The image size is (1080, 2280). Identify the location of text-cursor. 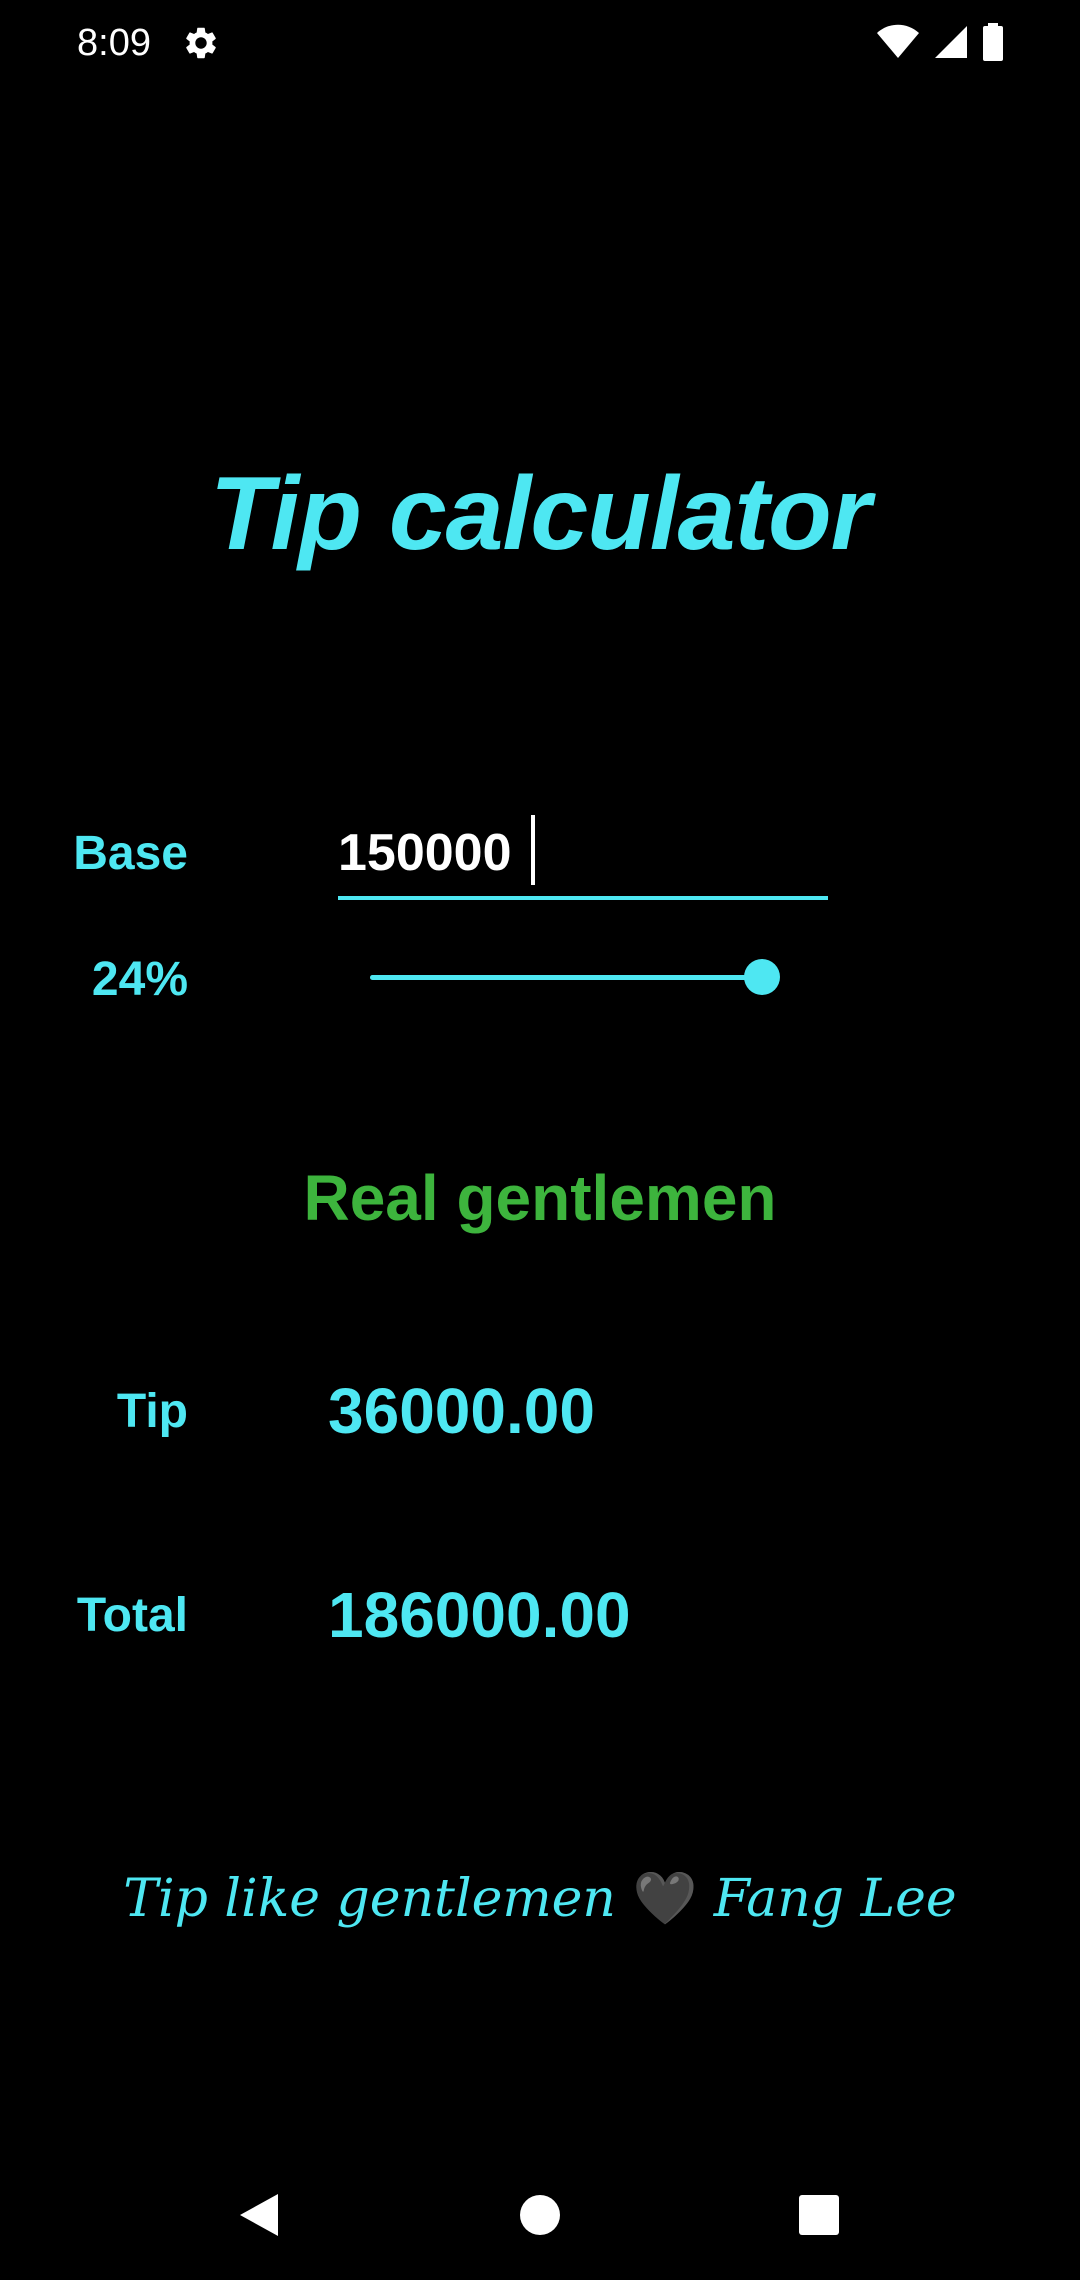
(533, 850).